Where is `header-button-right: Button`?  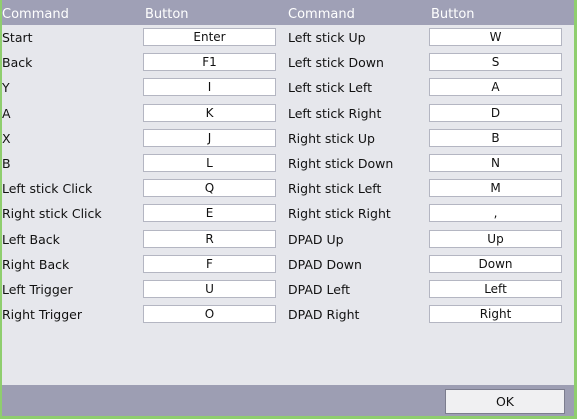 header-button-right: Button is located at coordinates (453, 14).